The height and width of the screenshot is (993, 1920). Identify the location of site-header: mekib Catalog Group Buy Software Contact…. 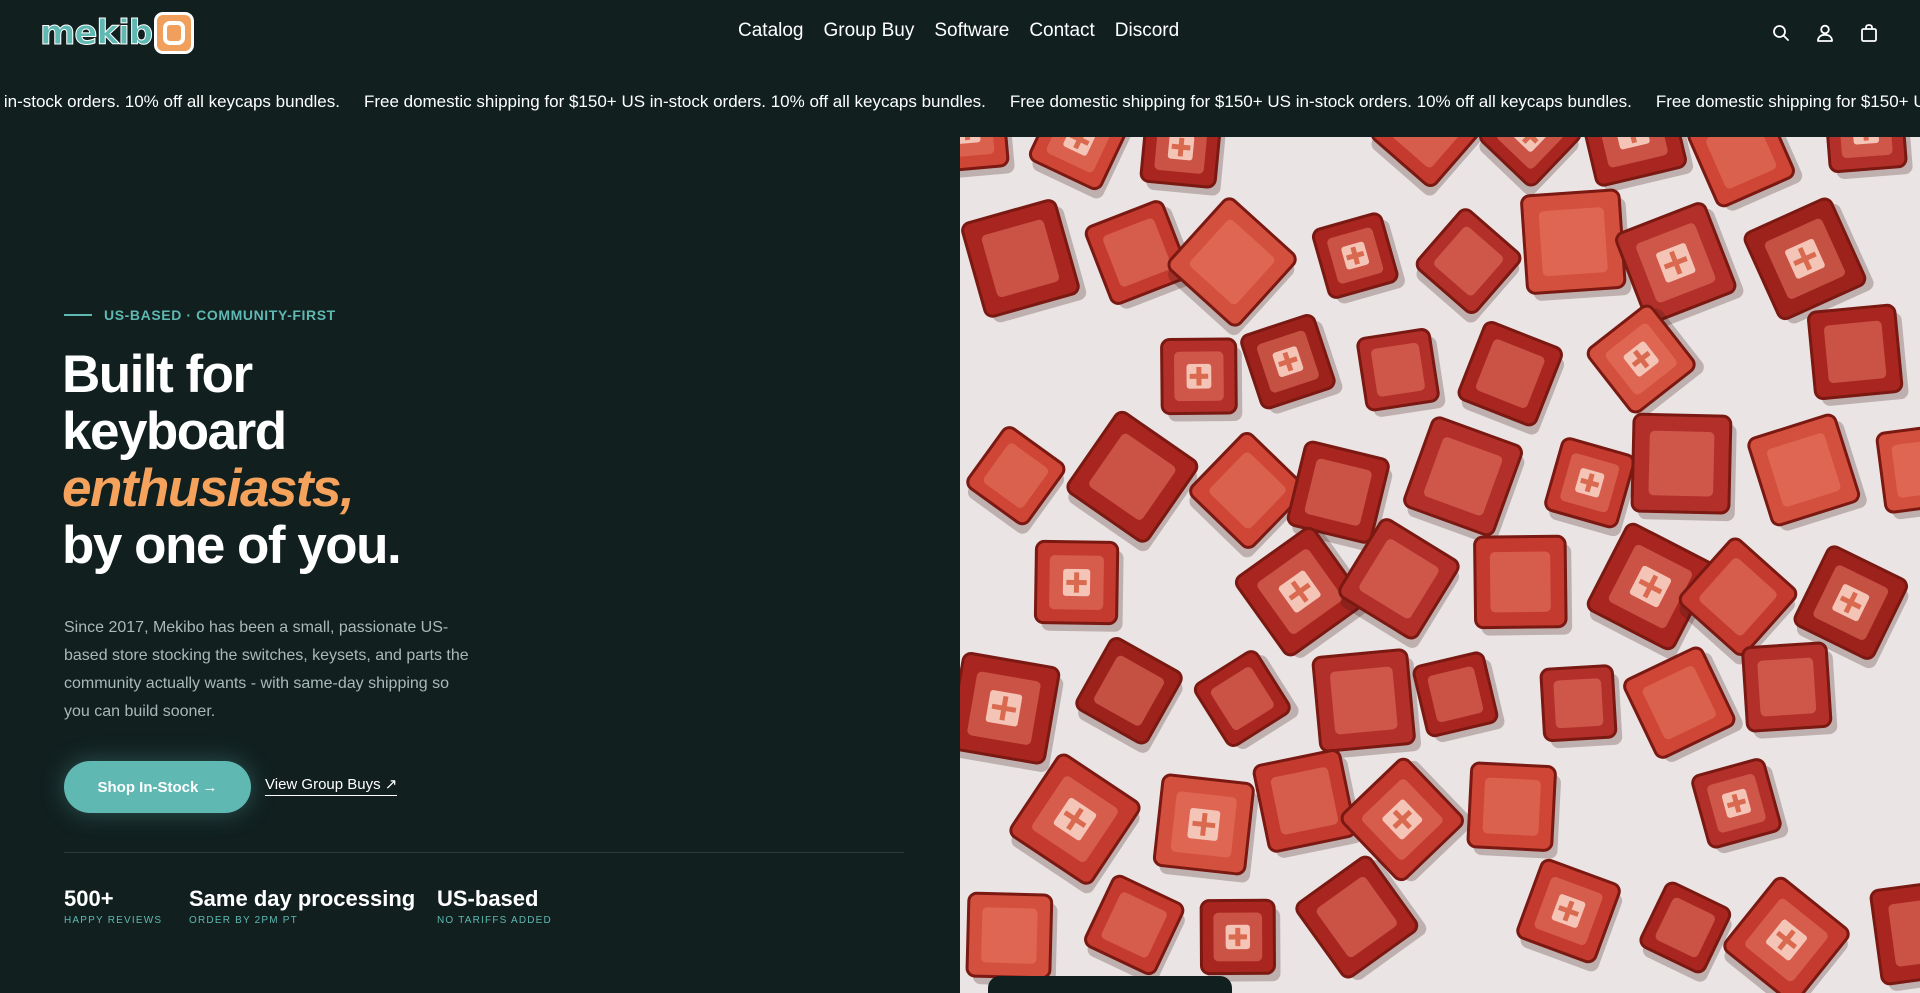
(960, 34).